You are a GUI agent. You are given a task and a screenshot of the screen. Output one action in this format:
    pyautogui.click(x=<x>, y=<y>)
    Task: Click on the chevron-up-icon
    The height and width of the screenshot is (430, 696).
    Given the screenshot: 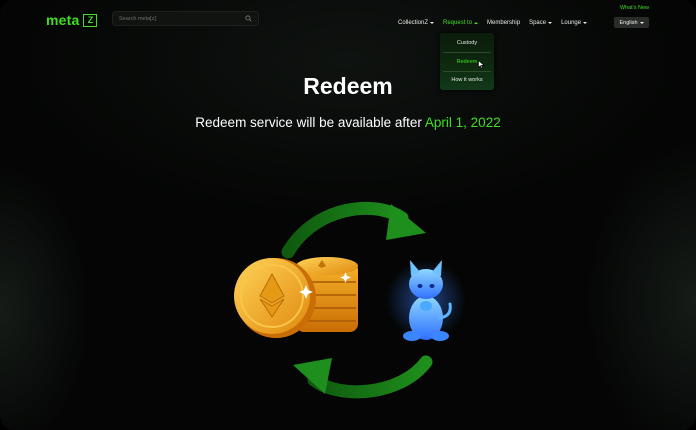 What is the action you would take?
    pyautogui.click(x=476, y=22)
    